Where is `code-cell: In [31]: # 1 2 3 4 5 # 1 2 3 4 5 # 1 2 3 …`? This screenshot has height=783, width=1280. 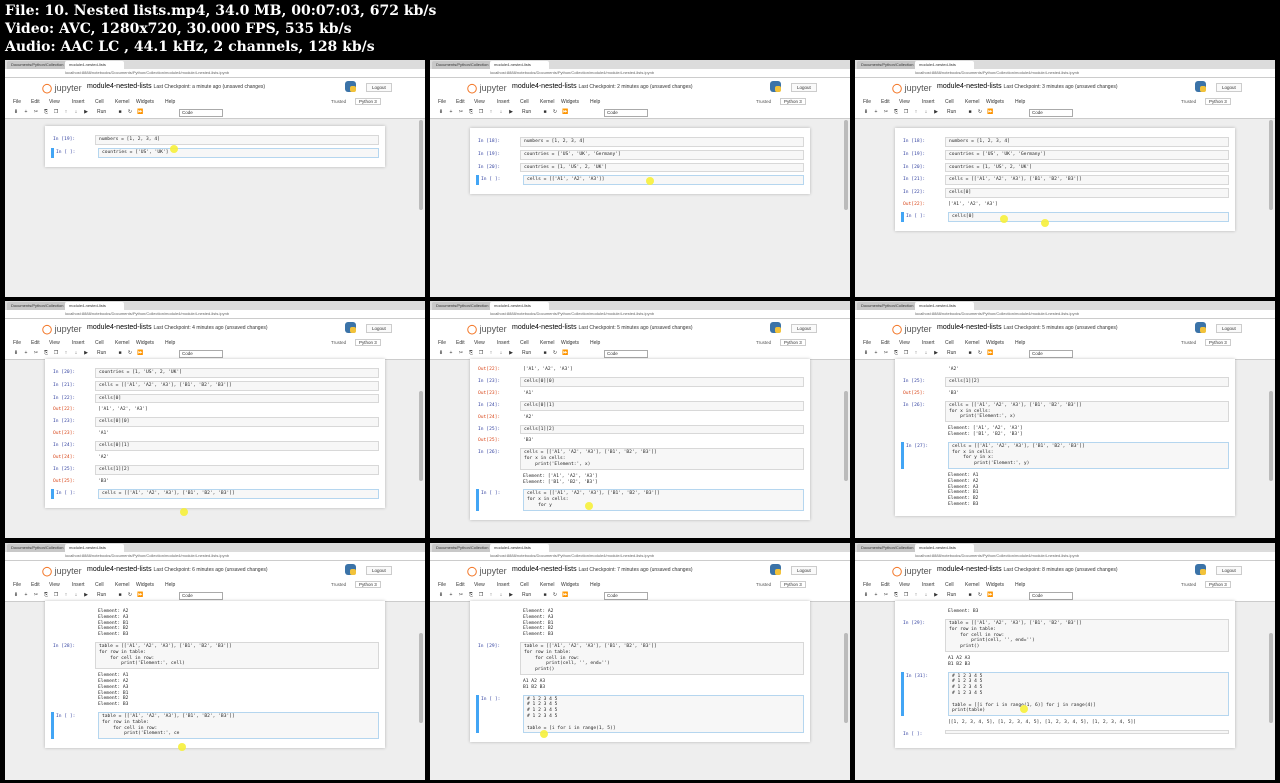
code-cell: In [31]: # 1 2 3 4 5 # 1 2 3 4 5 # 1 2 3 … is located at coordinates (1065, 694).